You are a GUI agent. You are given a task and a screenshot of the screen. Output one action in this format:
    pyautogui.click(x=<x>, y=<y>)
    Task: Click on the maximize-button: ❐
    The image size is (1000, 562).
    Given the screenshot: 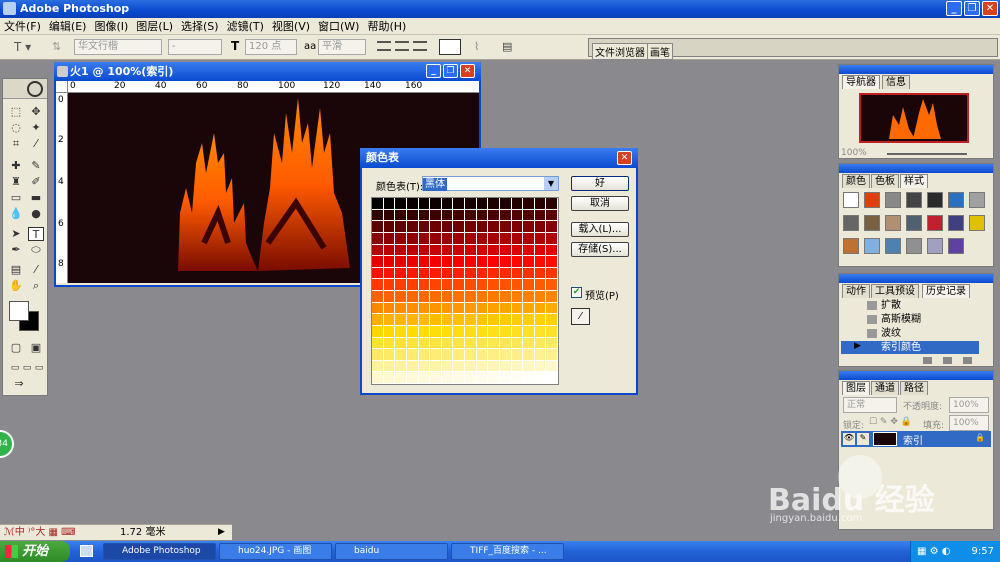 What is the action you would take?
    pyautogui.click(x=972, y=8)
    